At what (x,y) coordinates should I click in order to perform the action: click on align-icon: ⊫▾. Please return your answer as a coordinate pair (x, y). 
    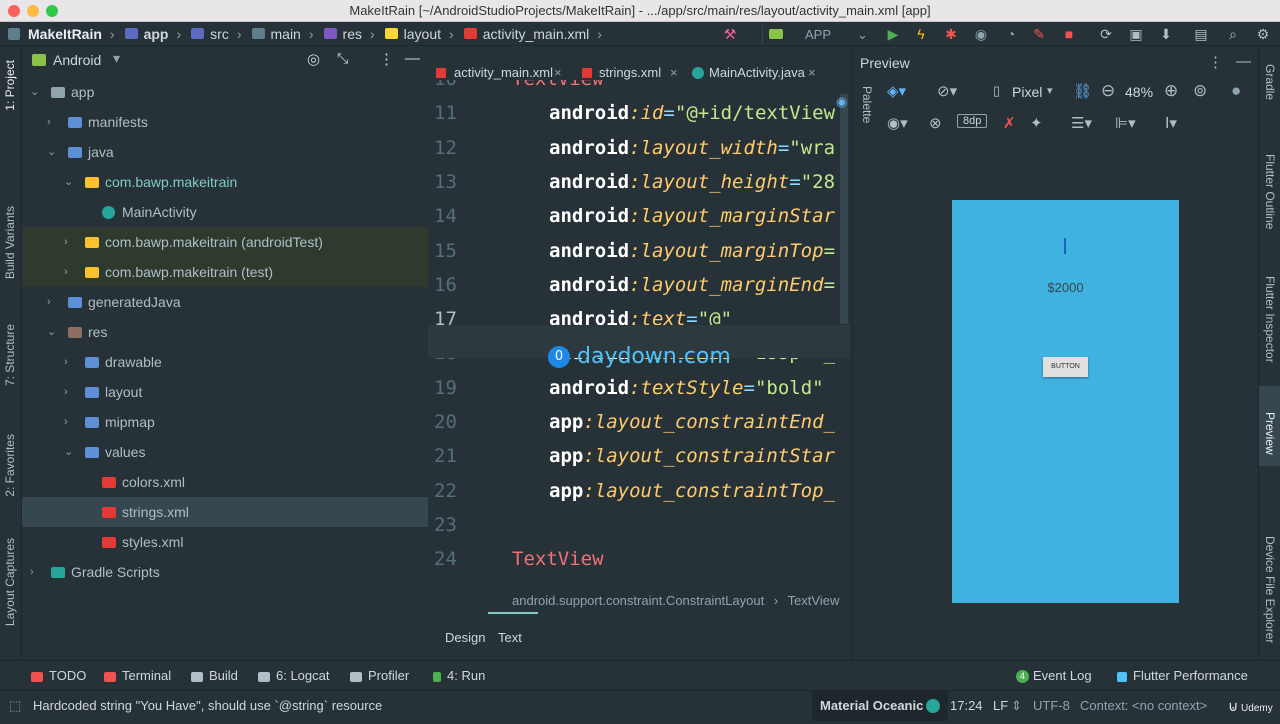
    Looking at the image, I should click on (1125, 123).